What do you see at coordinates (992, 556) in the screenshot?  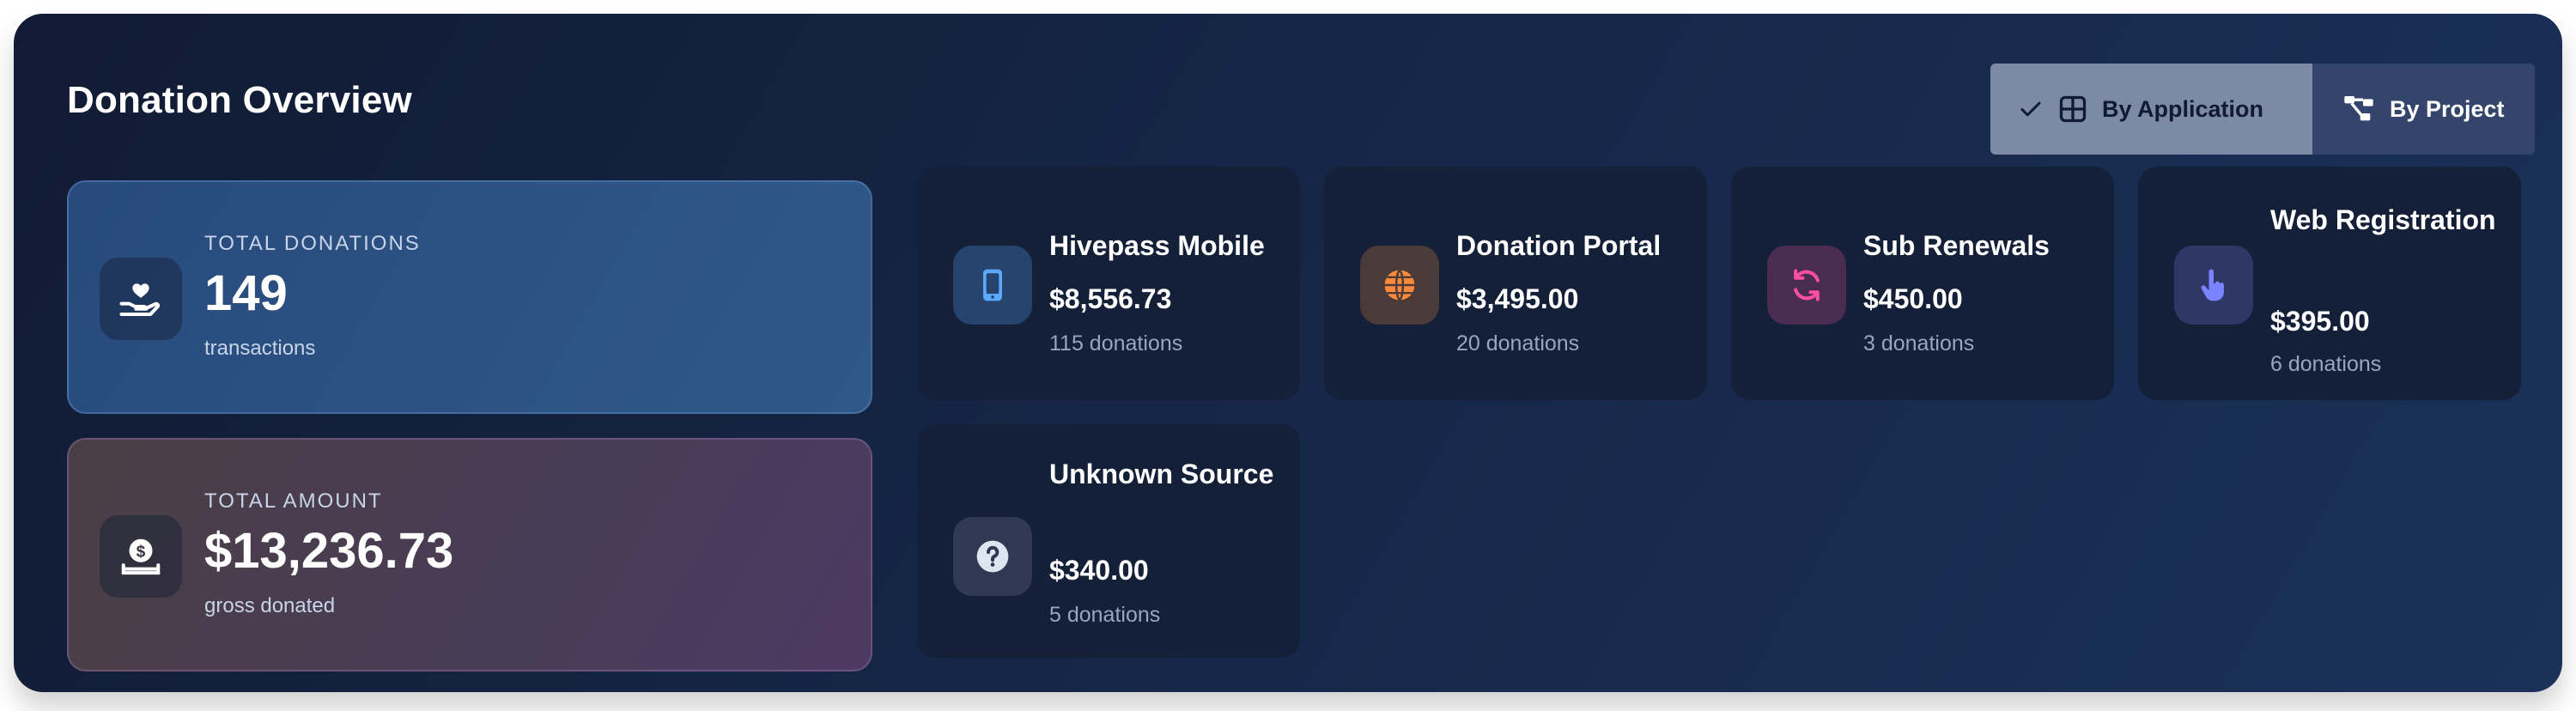 I see `question-icon` at bounding box center [992, 556].